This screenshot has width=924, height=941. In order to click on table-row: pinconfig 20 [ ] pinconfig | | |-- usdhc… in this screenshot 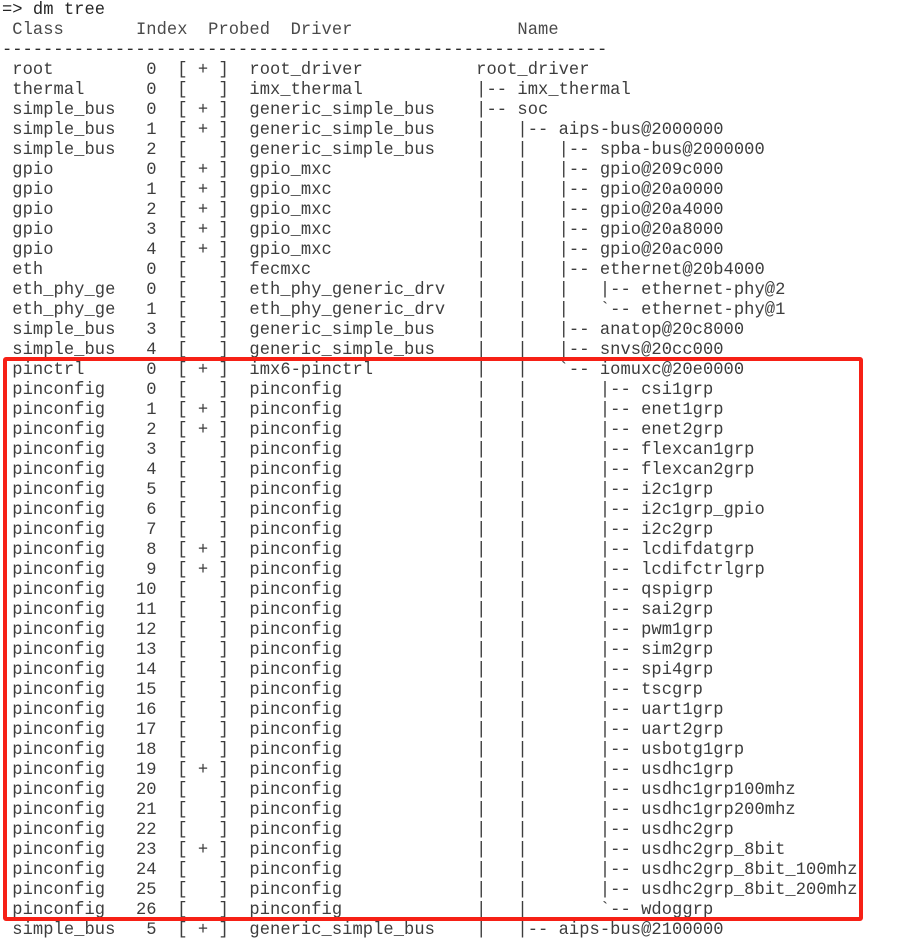, I will do `click(399, 790)`.